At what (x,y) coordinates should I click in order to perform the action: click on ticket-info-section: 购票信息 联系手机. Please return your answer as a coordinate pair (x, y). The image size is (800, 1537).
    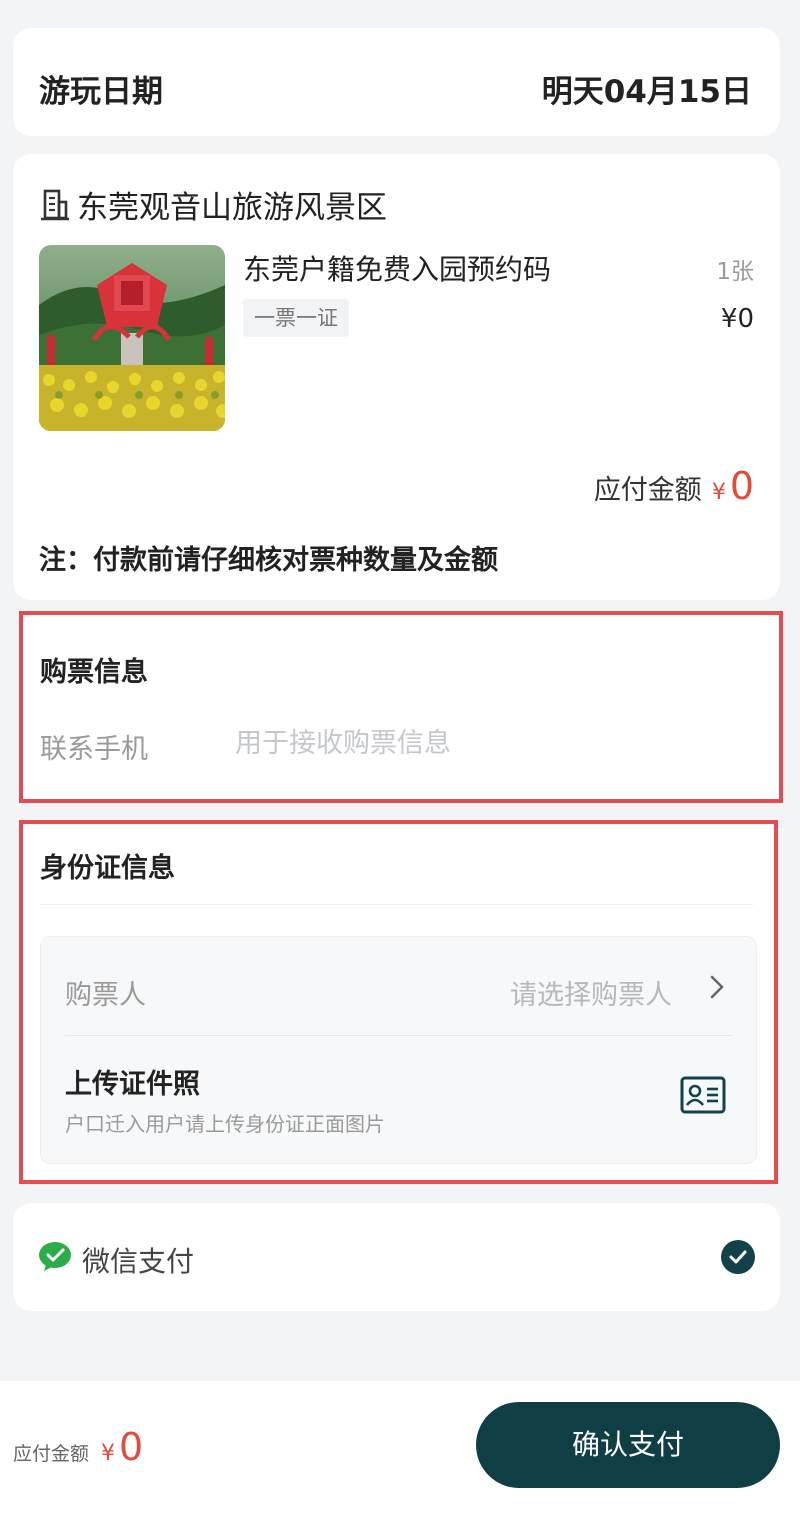
    Looking at the image, I should click on (401, 707).